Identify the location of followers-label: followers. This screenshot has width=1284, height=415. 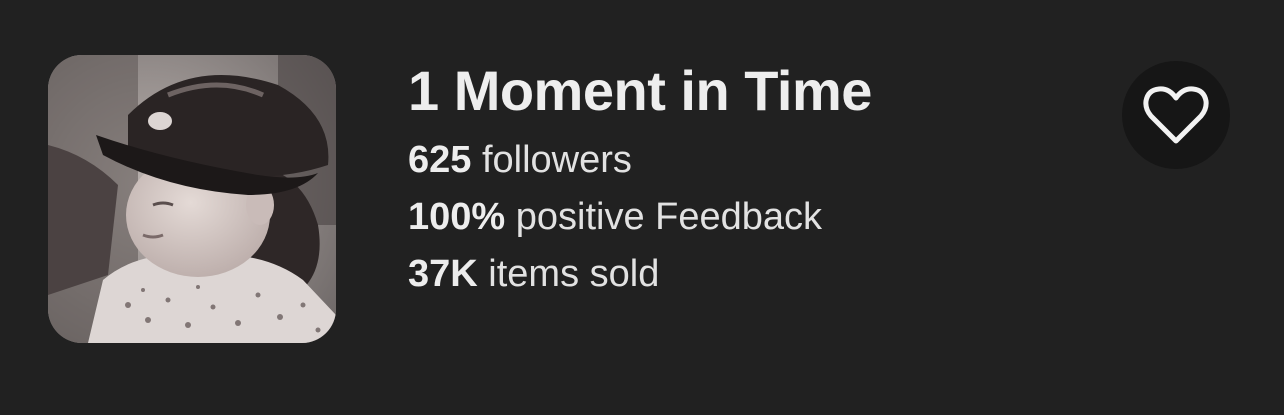
(551, 160).